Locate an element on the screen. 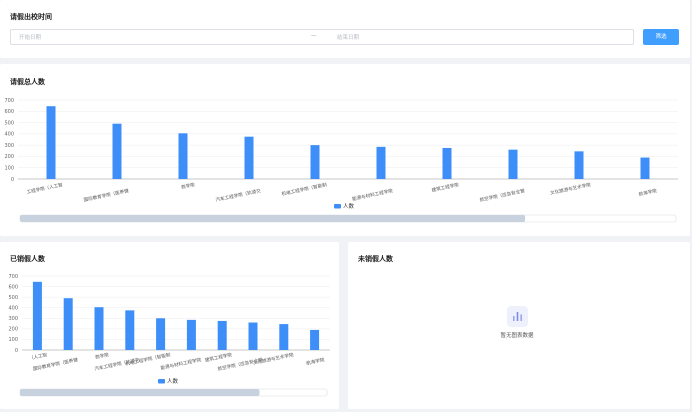 This screenshot has width=692, height=412. date-filter-card: 请假出校时间 开始日期 — 结束日期 筛选 is located at coordinates (345, 29).